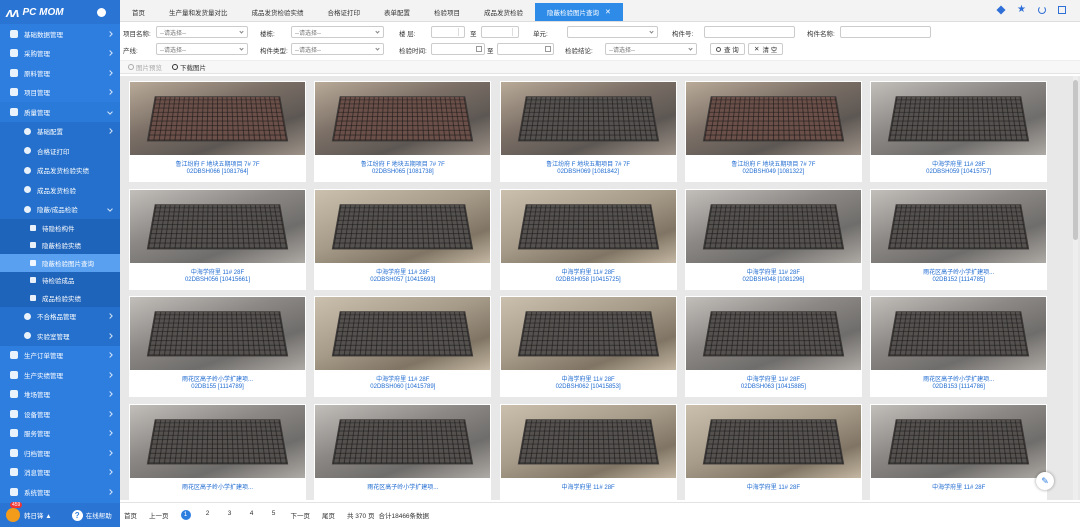  Describe the element at coordinates (608, 12) in the screenshot. I see `close-icon: ✕` at that location.